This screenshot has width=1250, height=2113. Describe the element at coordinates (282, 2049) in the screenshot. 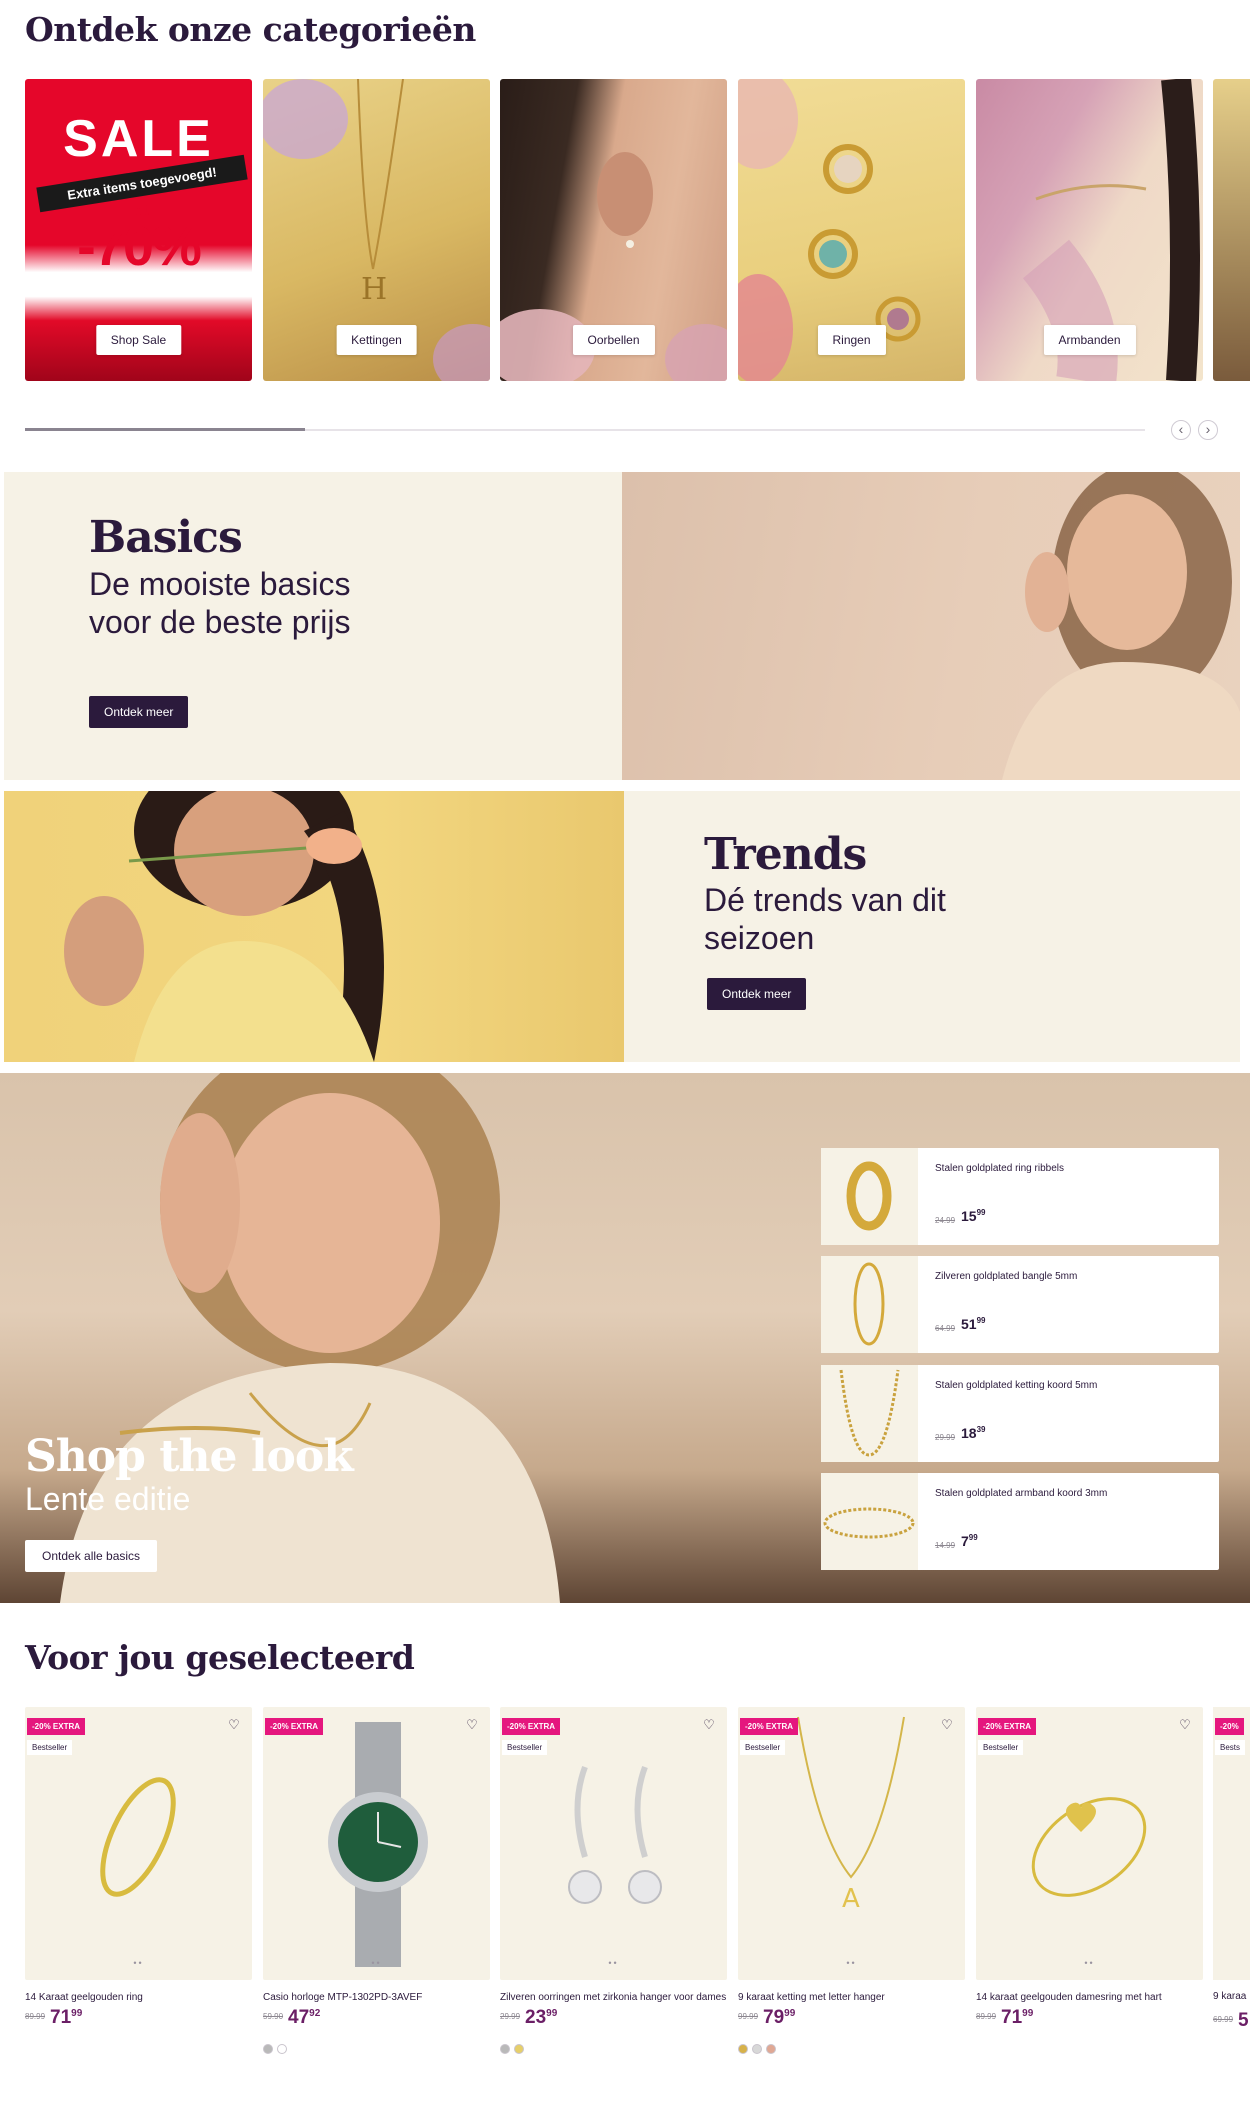

I see `swatch-white` at that location.